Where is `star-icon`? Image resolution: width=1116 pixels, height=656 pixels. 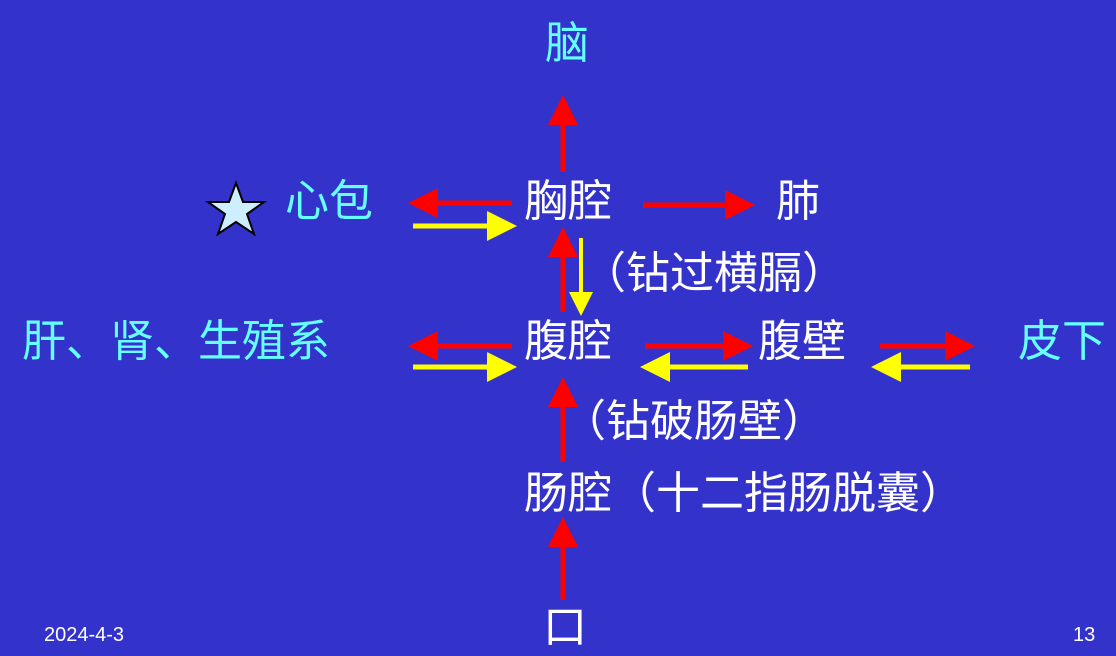 star-icon is located at coordinates (236, 208).